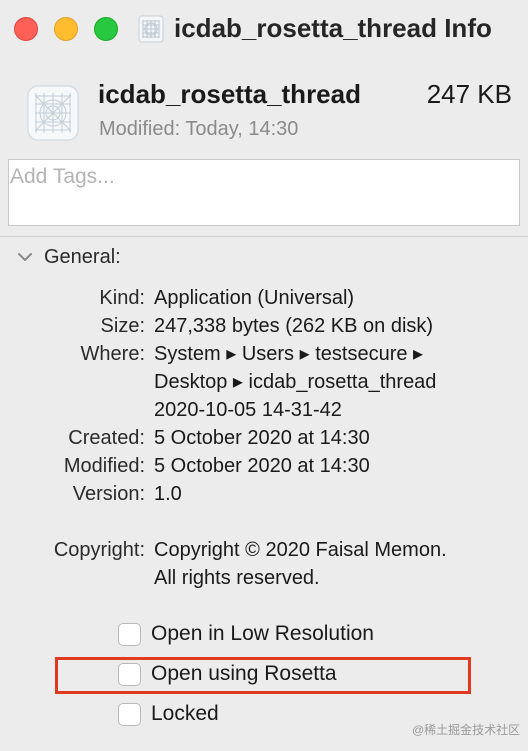  What do you see at coordinates (262, 634) in the screenshot?
I see `low-resolution-label: Open in Low Resolution` at bounding box center [262, 634].